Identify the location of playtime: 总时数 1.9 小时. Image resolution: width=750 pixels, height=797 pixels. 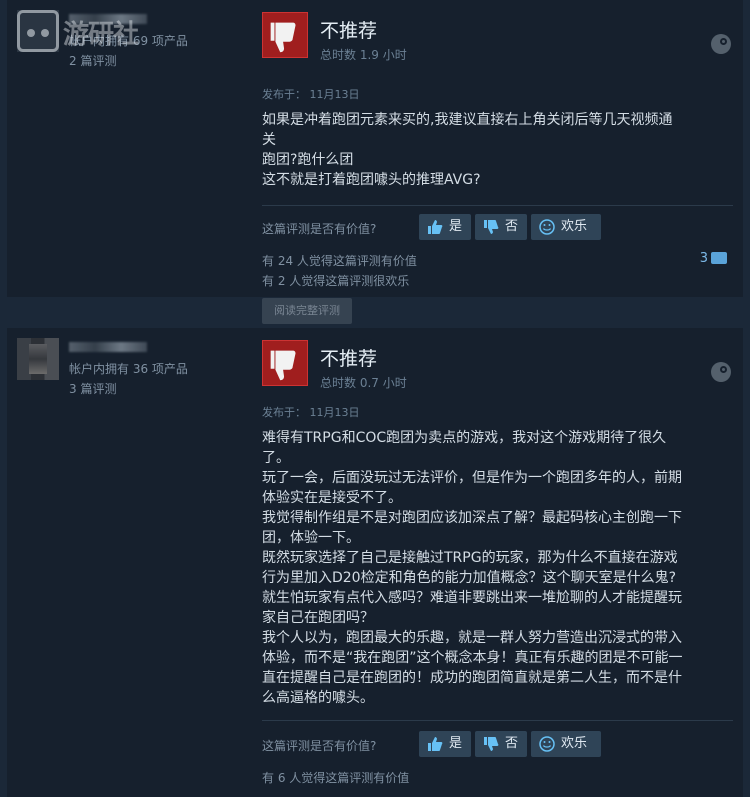
(363, 55).